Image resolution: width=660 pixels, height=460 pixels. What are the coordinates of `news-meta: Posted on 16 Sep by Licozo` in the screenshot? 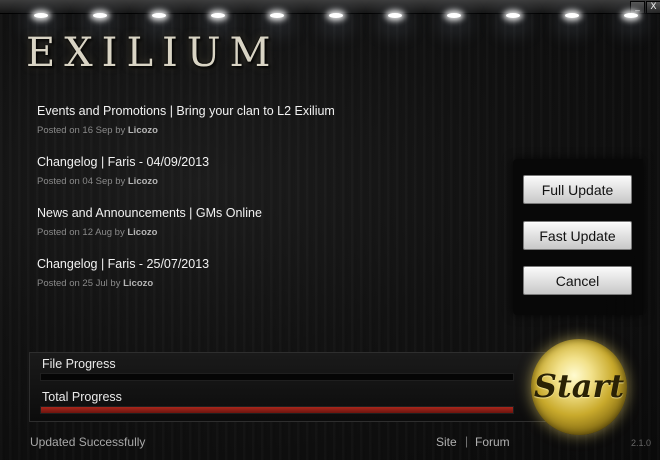 It's located at (267, 130).